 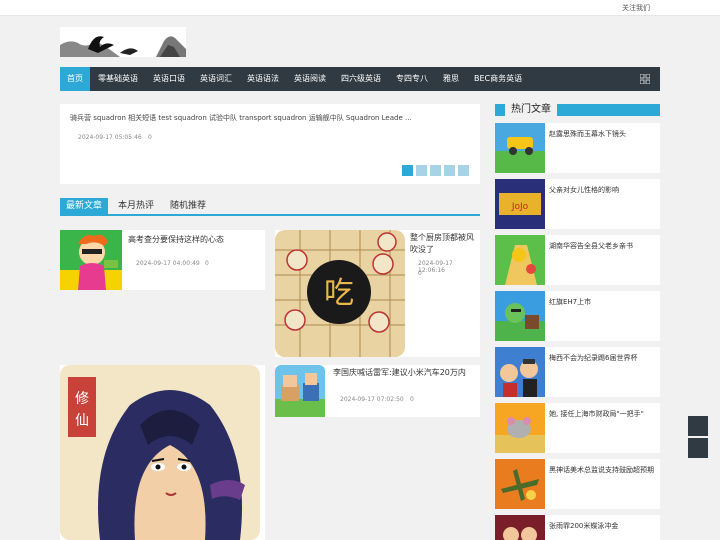 What do you see at coordinates (263, 79) in the screenshot?
I see `nav-item-grammar: 英语语法` at bounding box center [263, 79].